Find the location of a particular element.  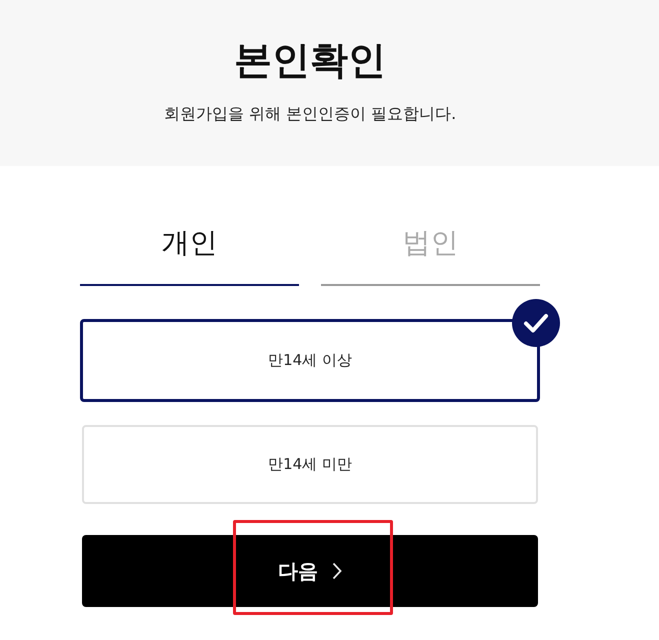

tab: 개인 is located at coordinates (189, 255).